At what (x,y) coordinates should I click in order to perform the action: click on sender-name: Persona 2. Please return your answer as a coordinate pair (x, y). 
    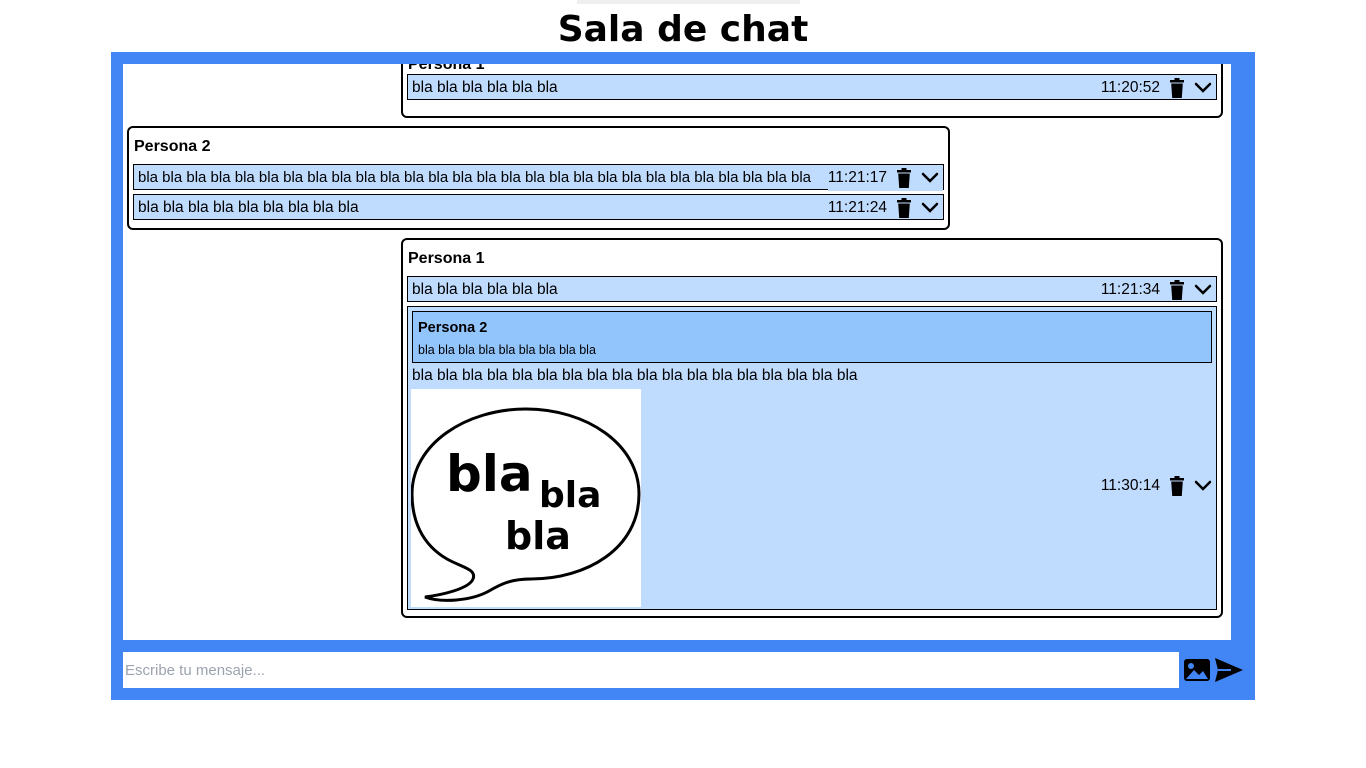
    Looking at the image, I should click on (172, 146).